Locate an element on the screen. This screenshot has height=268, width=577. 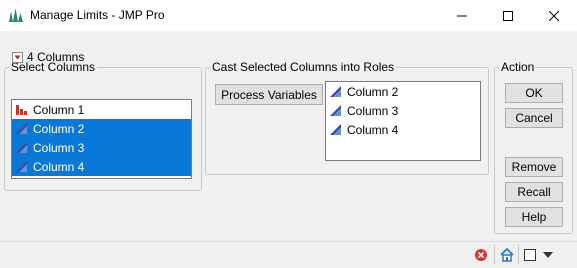
ok-button: OK is located at coordinates (534, 93).